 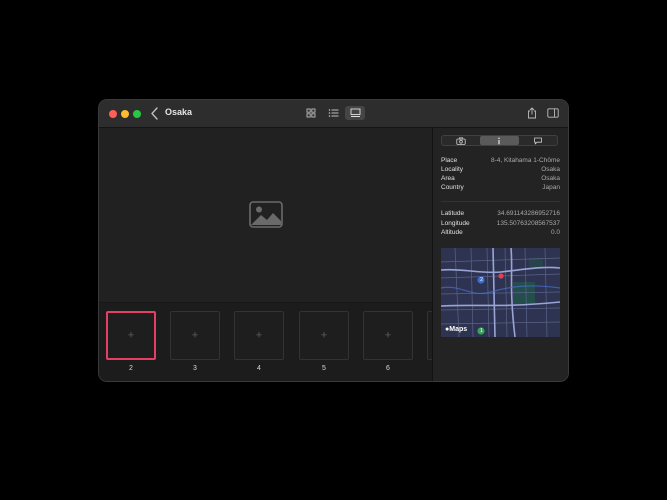 What do you see at coordinates (551, 187) in the screenshot?
I see `country-value: Japan` at bounding box center [551, 187].